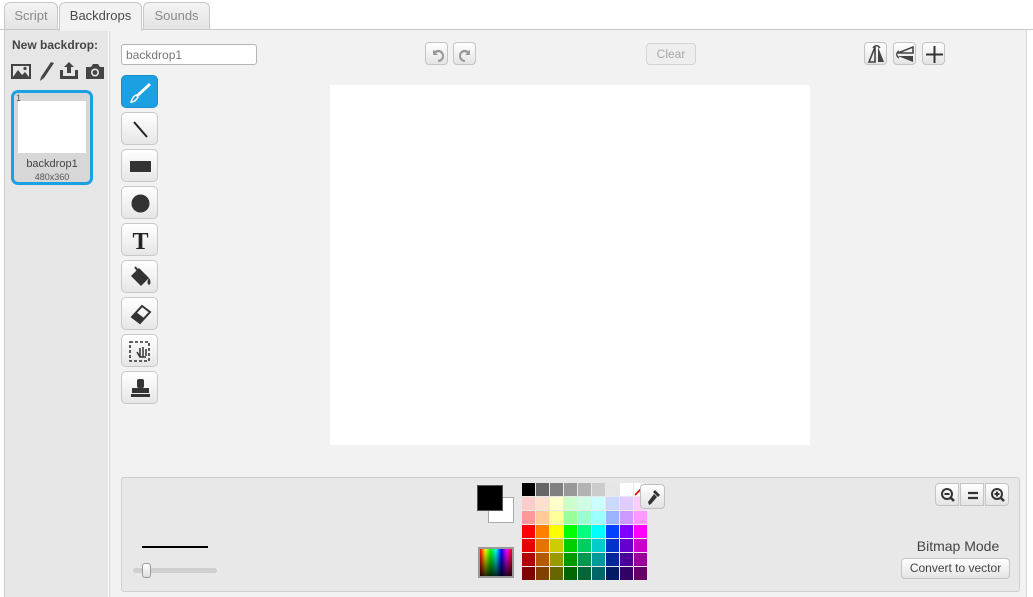  What do you see at coordinates (652, 496) in the screenshot?
I see `eyedropper-button` at bounding box center [652, 496].